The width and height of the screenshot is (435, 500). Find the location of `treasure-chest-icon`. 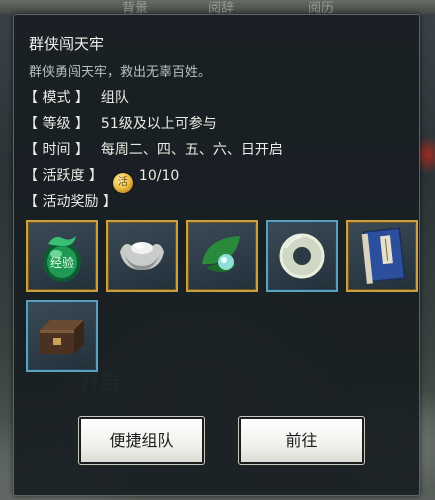

treasure-chest-icon is located at coordinates (62, 337).